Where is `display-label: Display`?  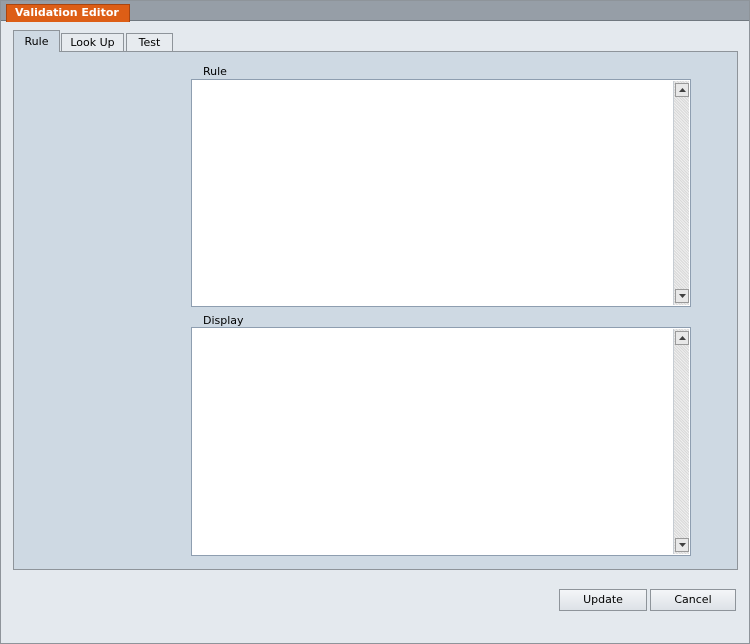
display-label: Display is located at coordinates (223, 320).